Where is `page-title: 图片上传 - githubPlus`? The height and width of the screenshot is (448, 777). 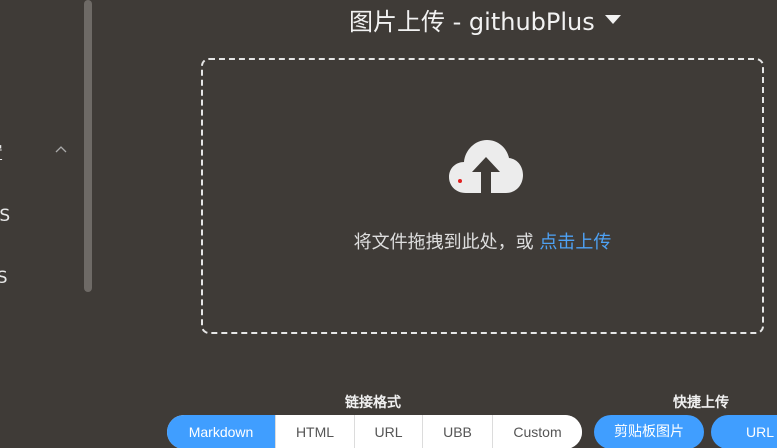
page-title: 图片上传 - githubPlus is located at coordinates (472, 22).